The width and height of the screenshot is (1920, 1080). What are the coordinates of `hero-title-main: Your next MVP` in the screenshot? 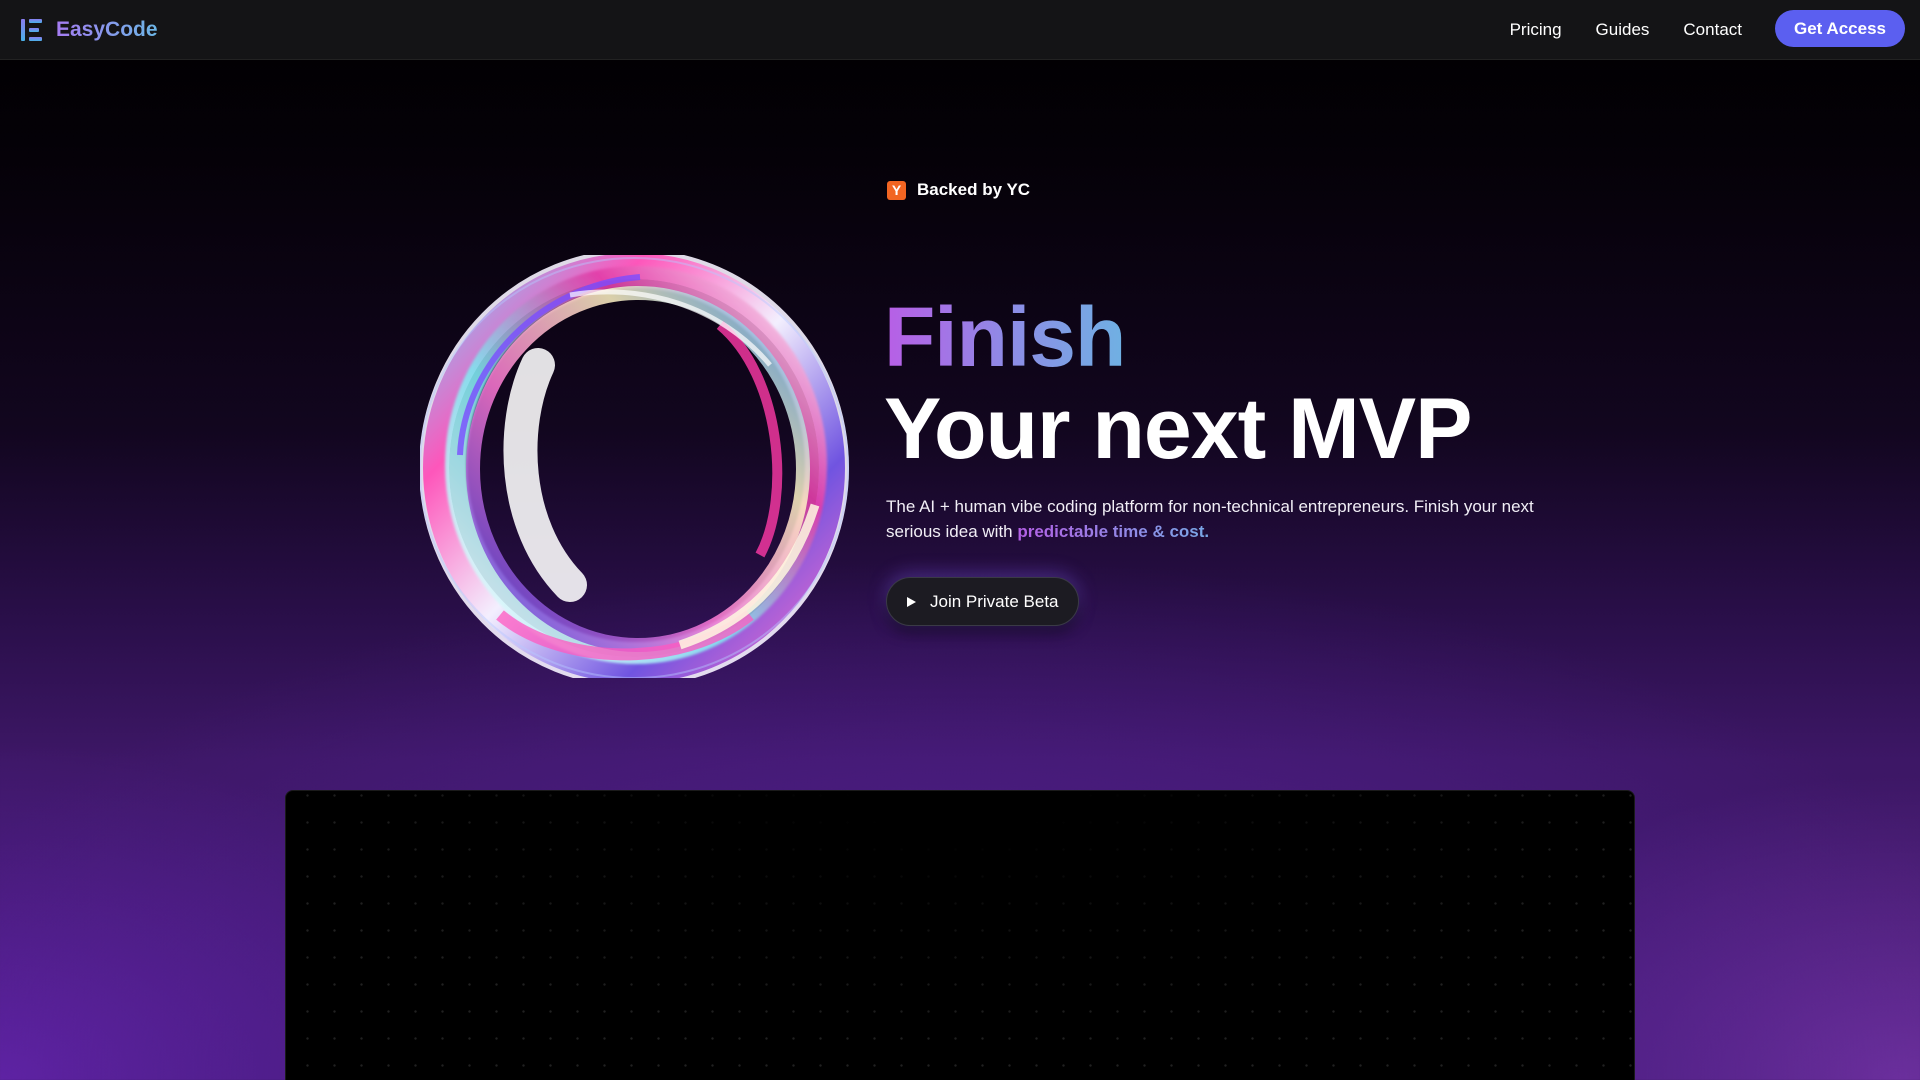 It's located at (1178, 429).